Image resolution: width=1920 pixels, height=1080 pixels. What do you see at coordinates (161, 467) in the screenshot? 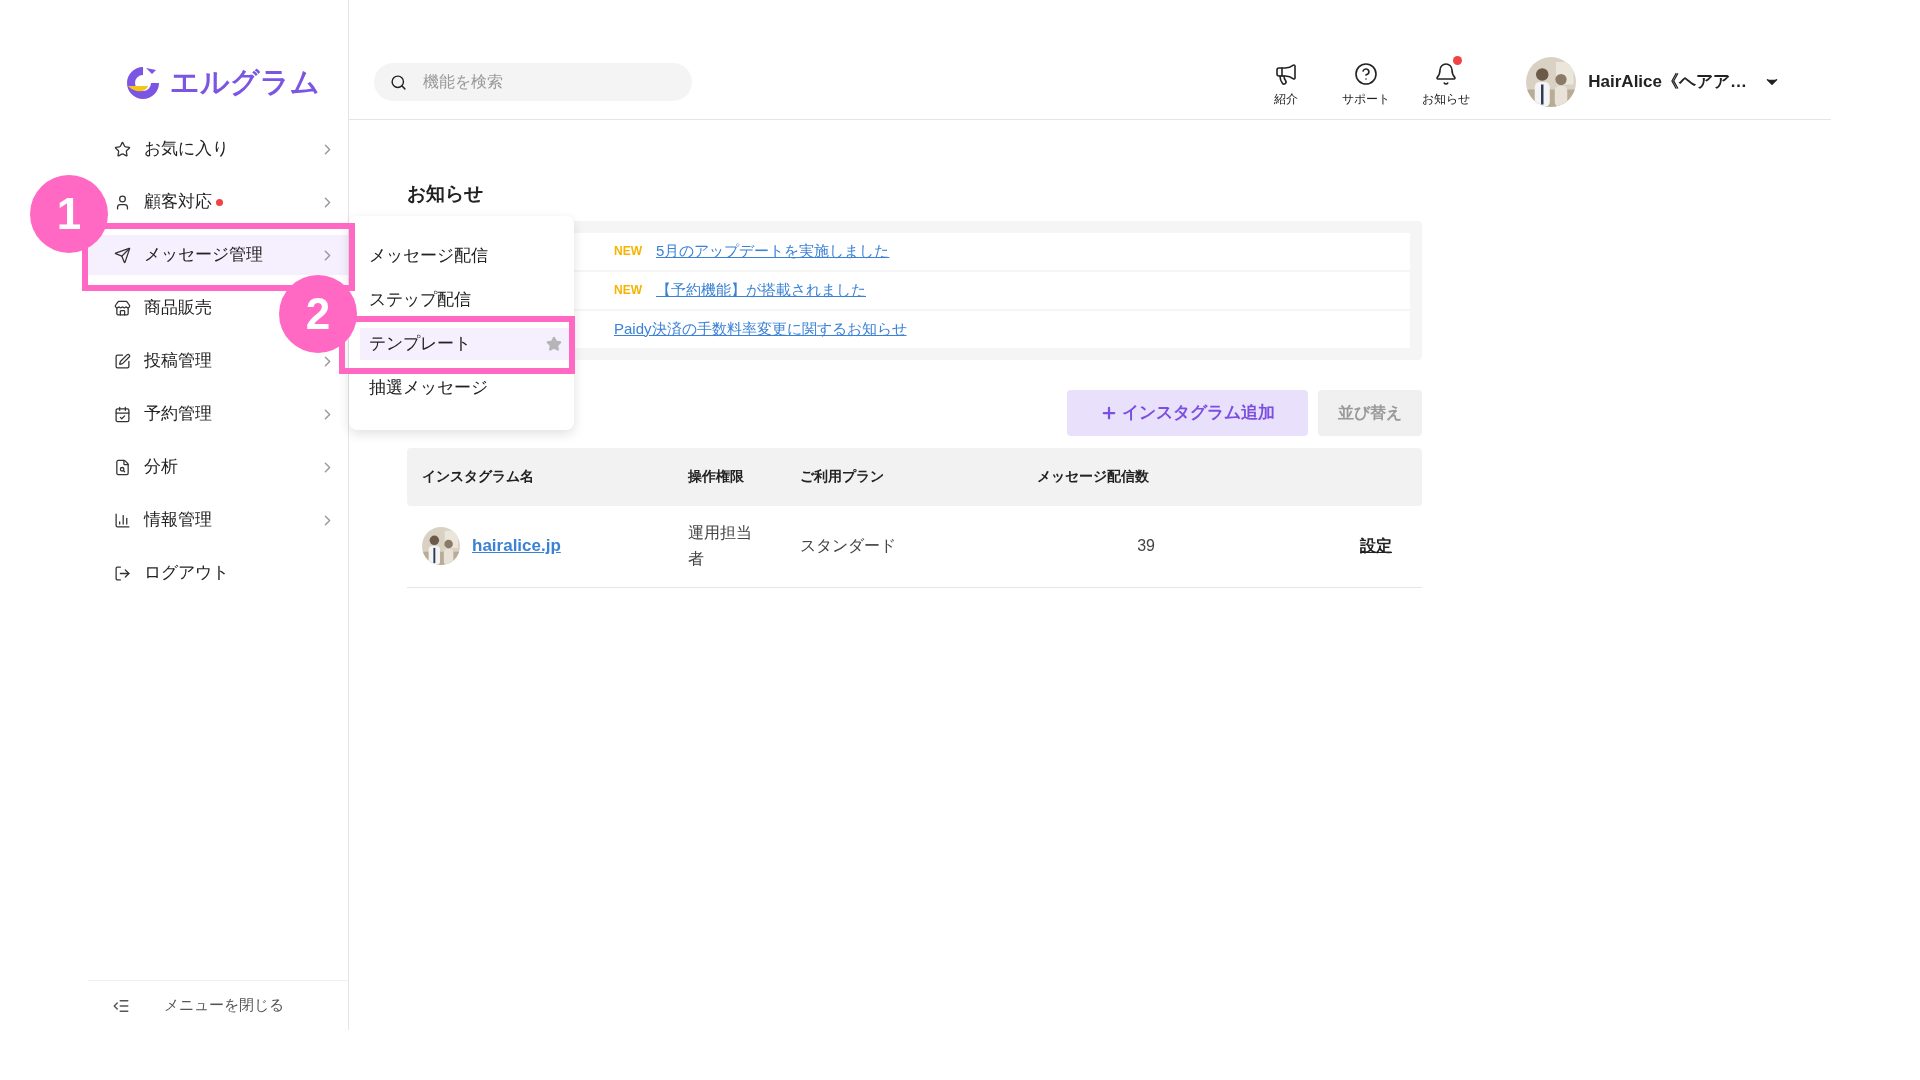
I see `sidebar-label: 分析` at bounding box center [161, 467].